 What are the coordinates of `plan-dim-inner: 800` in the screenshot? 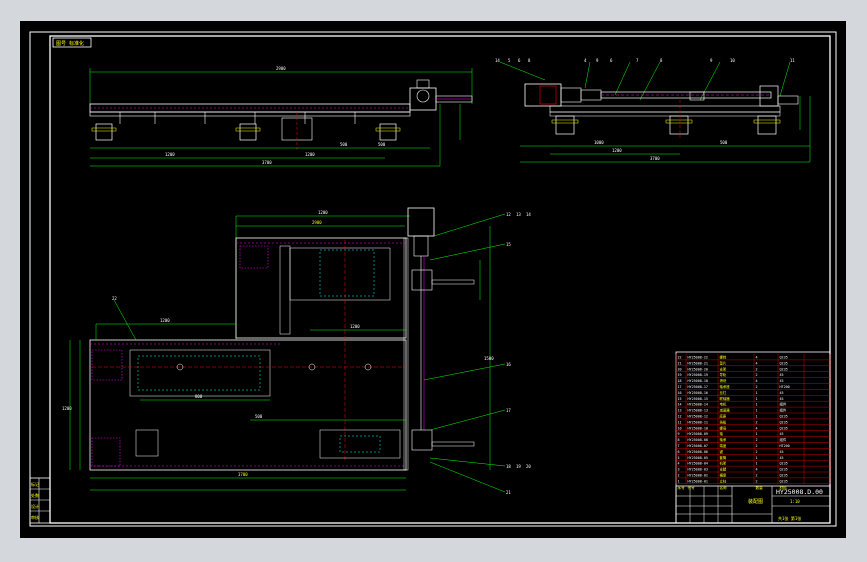 It's located at (199, 396).